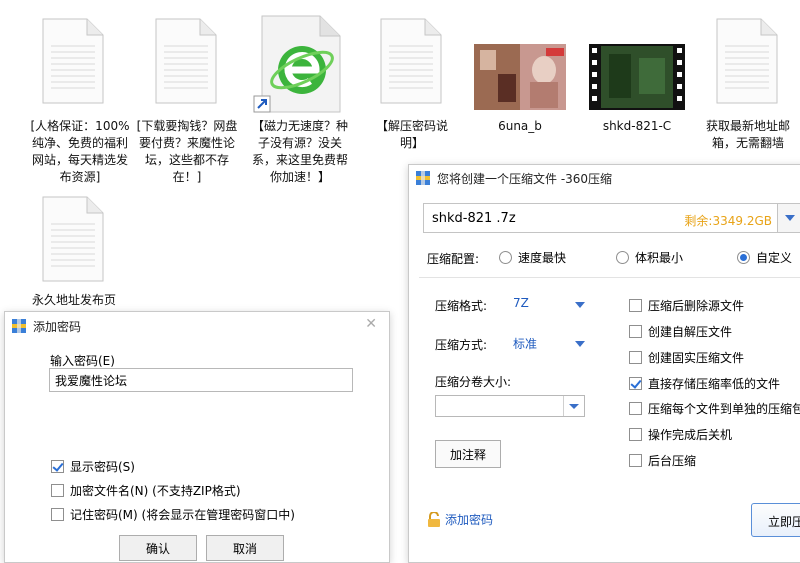 The image size is (800, 563). What do you see at coordinates (453, 259) in the screenshot?
I see `config-label: 压缩配置:` at bounding box center [453, 259].